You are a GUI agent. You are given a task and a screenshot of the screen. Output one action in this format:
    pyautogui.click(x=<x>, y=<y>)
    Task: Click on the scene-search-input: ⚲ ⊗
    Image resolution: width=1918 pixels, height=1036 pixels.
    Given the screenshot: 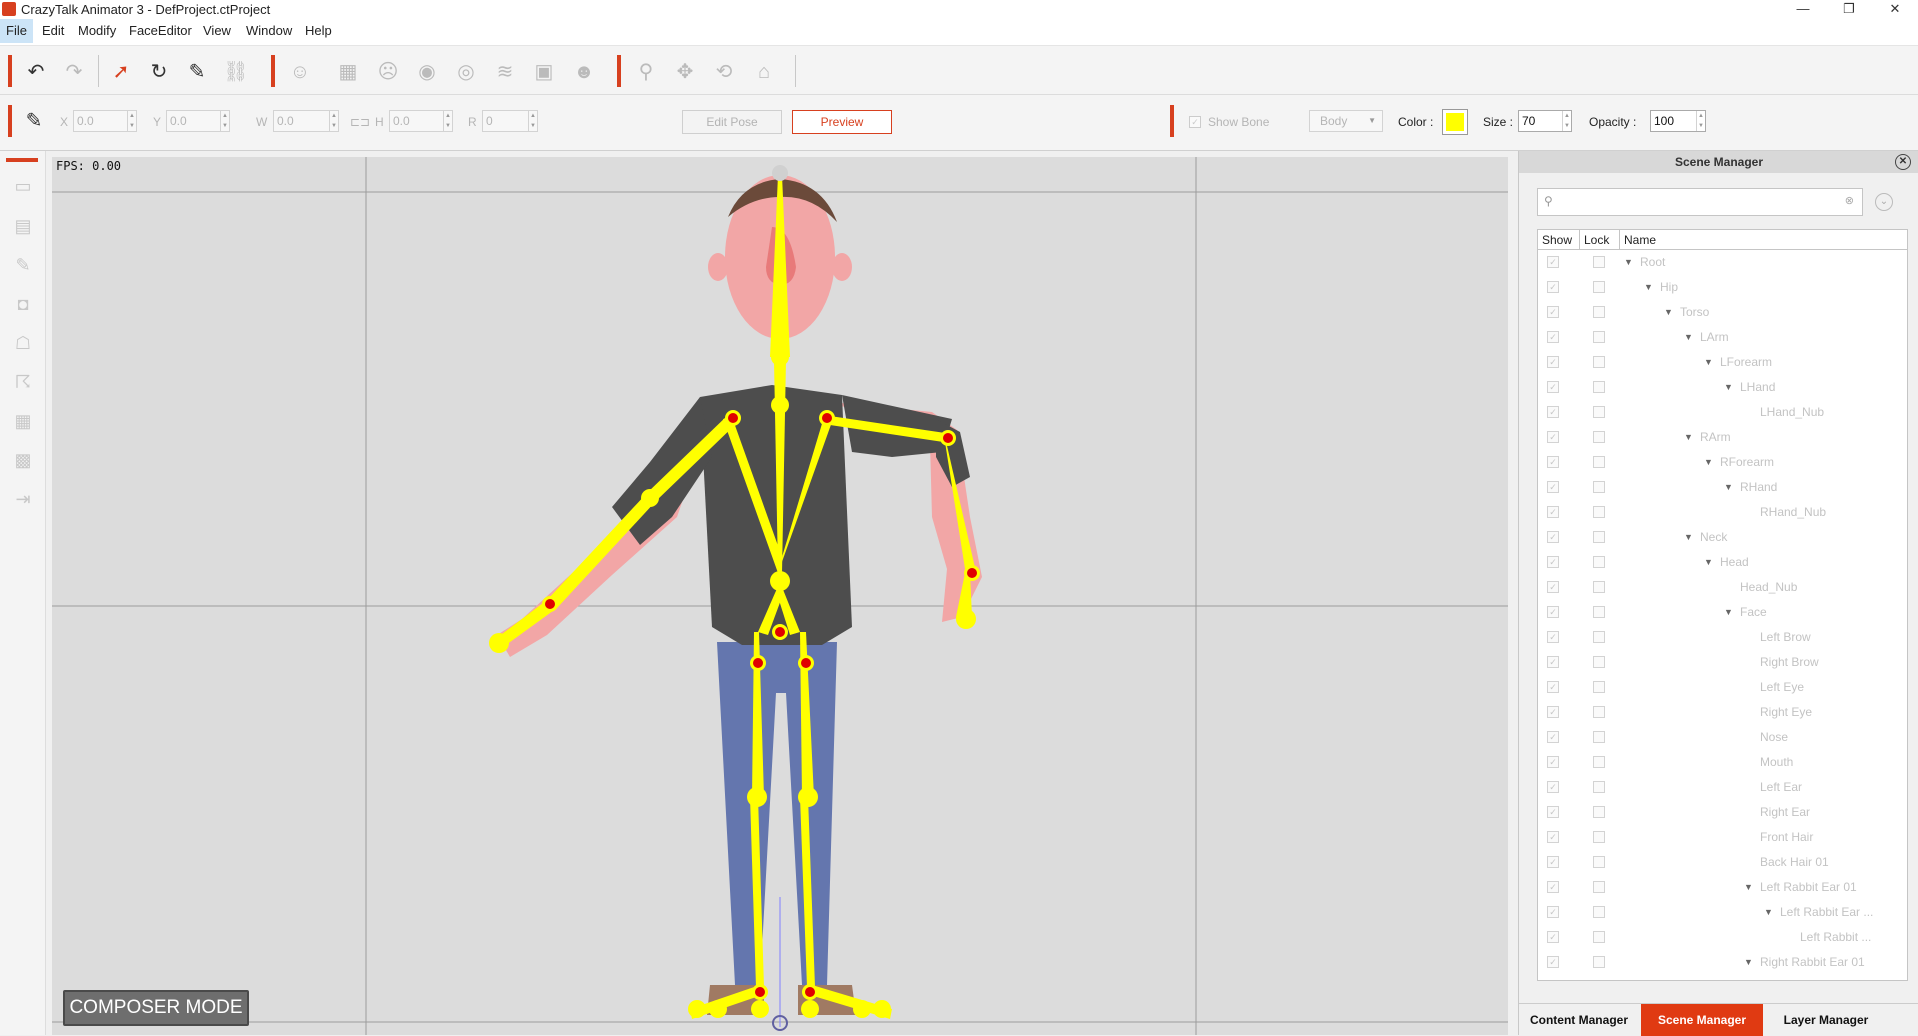 What is the action you would take?
    pyautogui.click(x=1700, y=202)
    